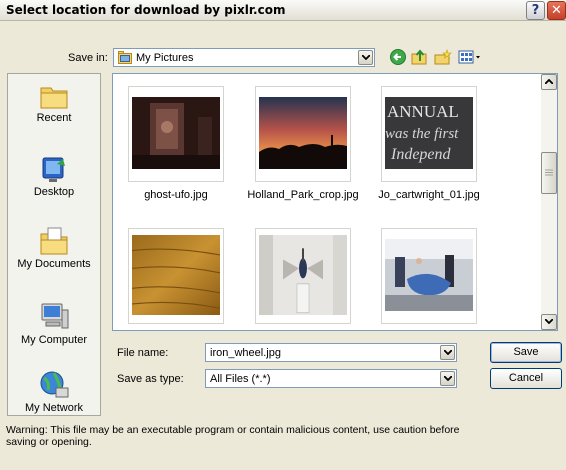 The width and height of the screenshot is (566, 470). What do you see at coordinates (150, 379) in the screenshot?
I see `save-as-type-label: Save as type:` at bounding box center [150, 379].